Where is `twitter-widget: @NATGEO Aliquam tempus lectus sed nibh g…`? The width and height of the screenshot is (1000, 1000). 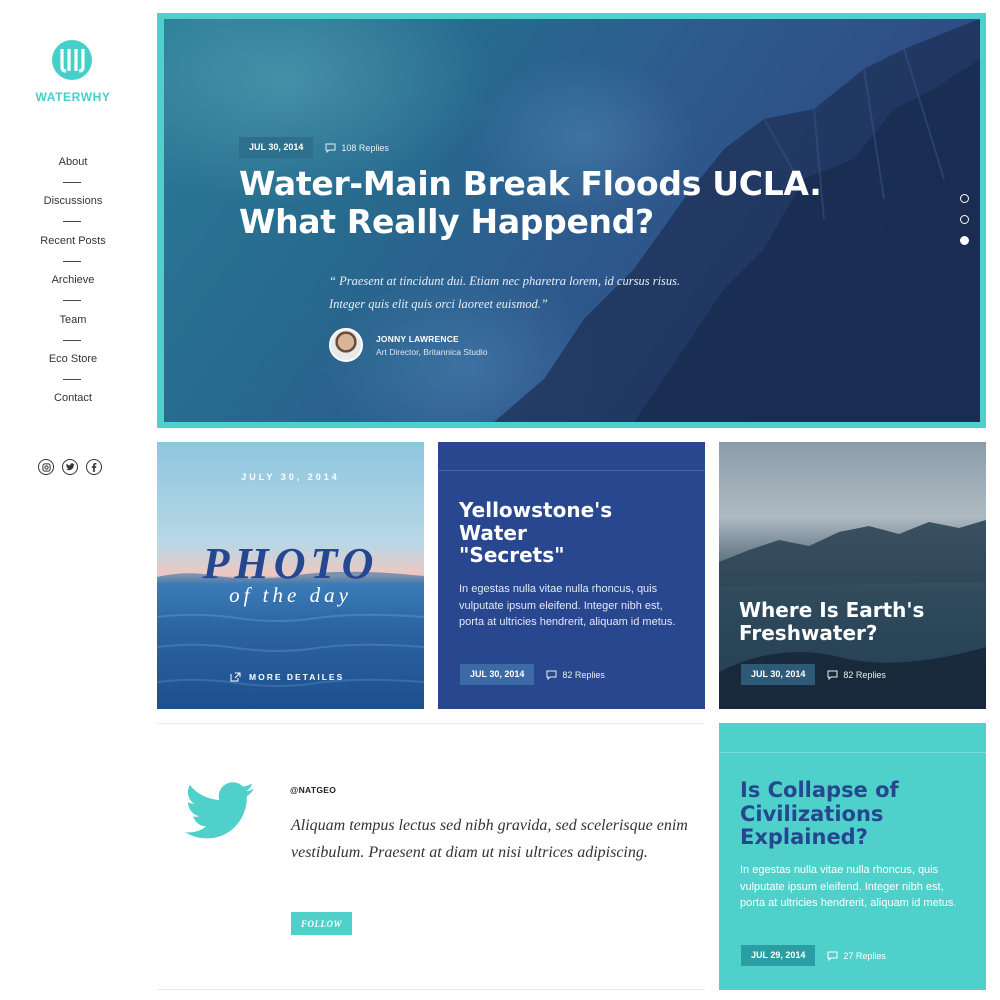 twitter-widget: @NATGEO Aliquam tempus lectus sed nibh g… is located at coordinates (431, 856).